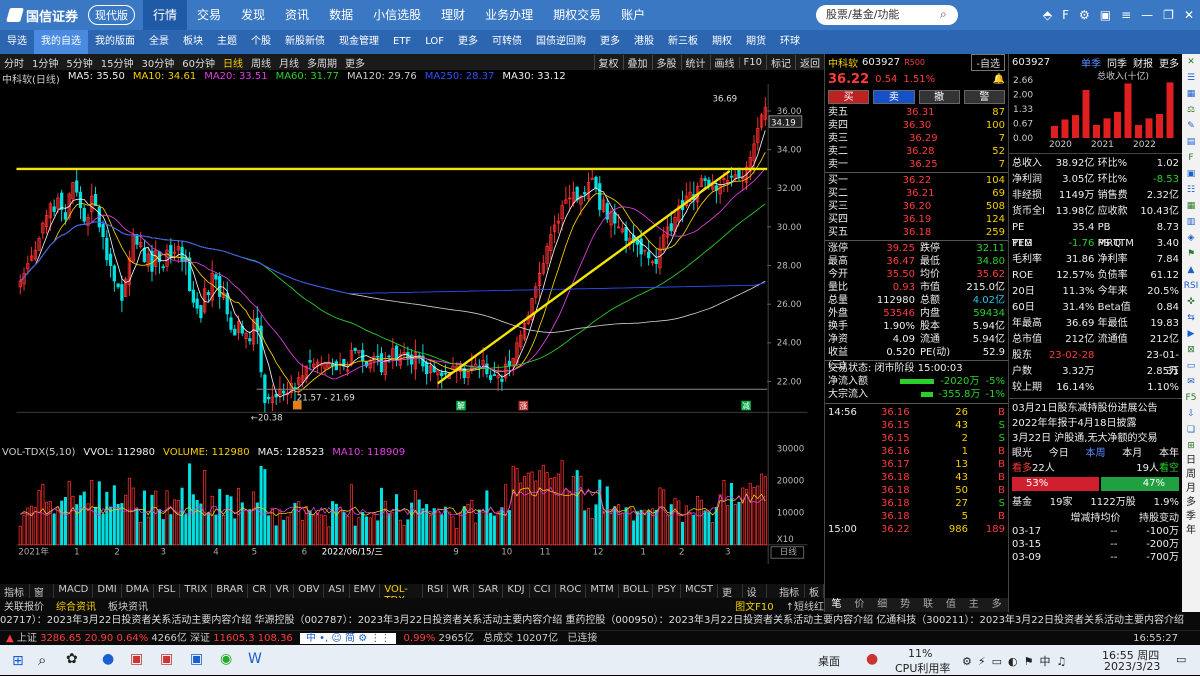 This screenshot has width=1200, height=676. What do you see at coordinates (108, 659) in the screenshot?
I see `app-icon: ●` at bounding box center [108, 659].